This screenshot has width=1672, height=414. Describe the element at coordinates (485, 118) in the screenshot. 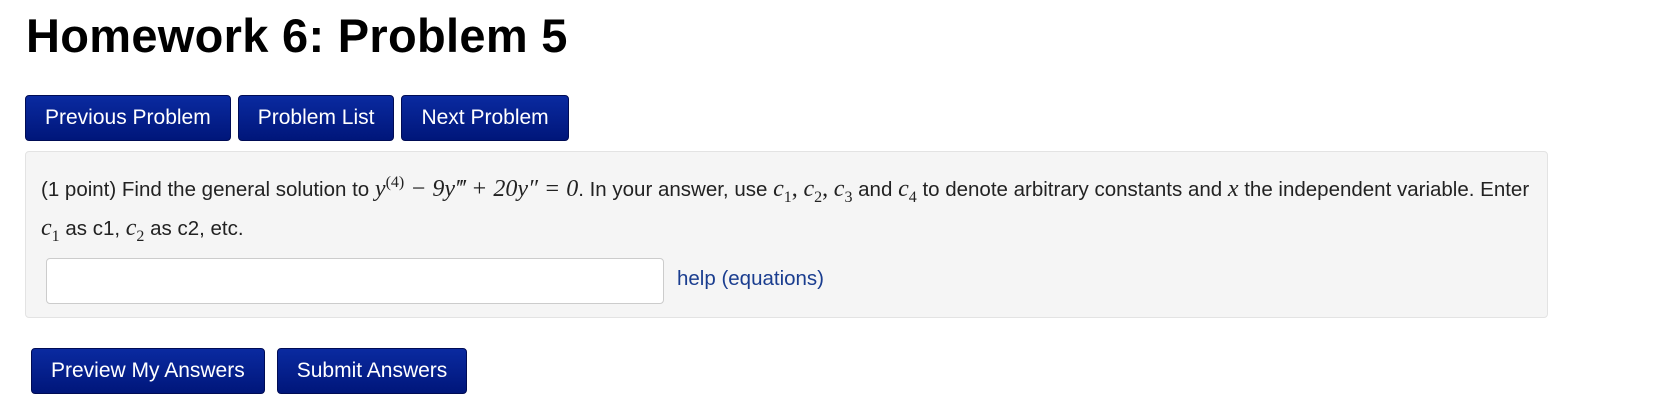

I see `next-problem-button: Next Problem` at that location.